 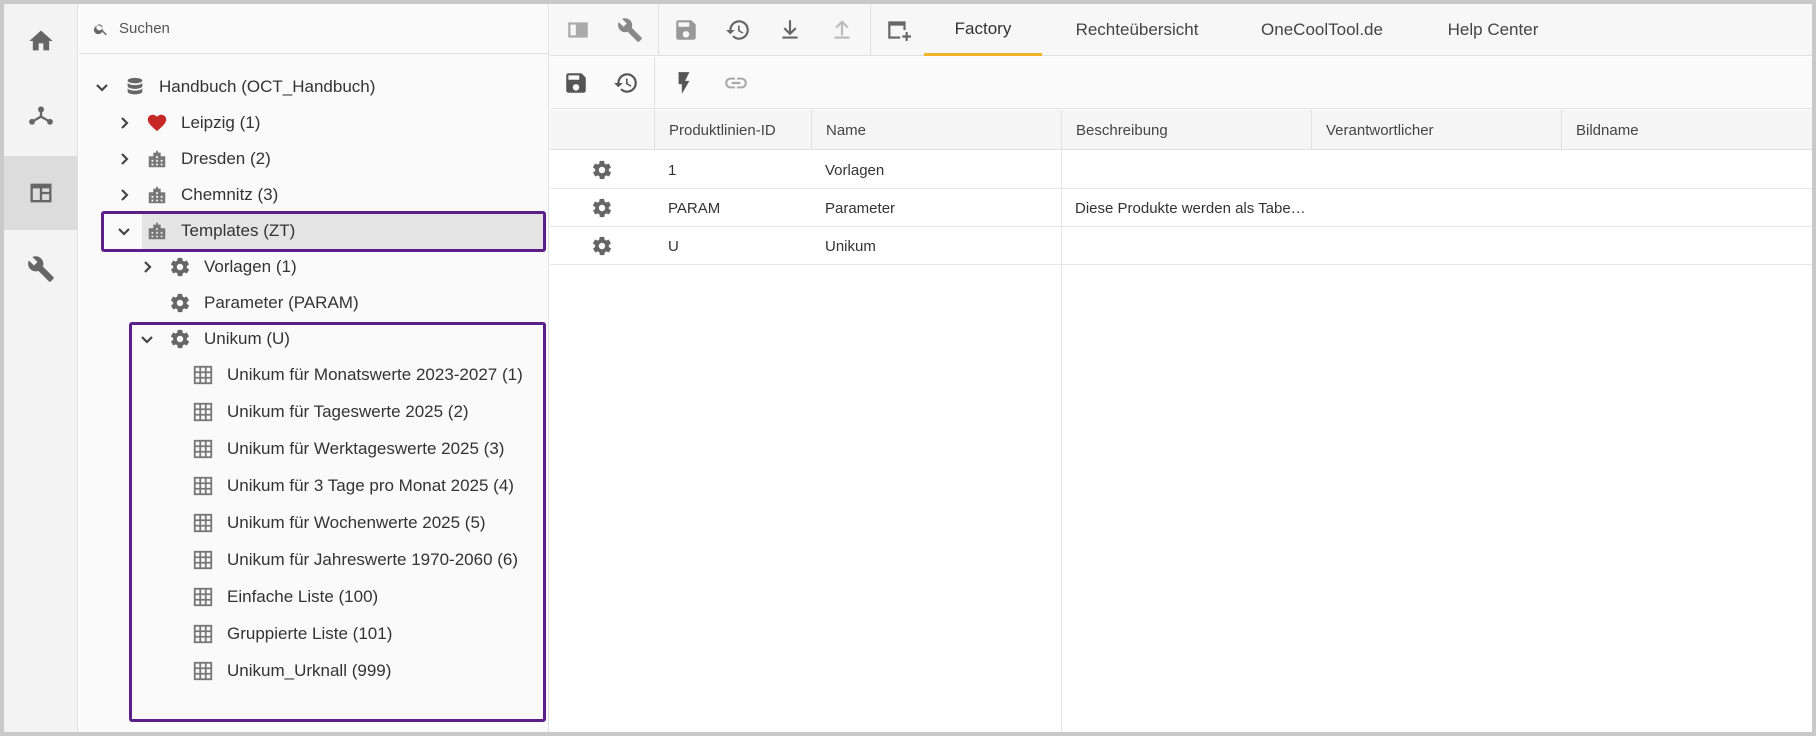 What do you see at coordinates (370, 485) in the screenshot?
I see `tree-node-label: Unikum für 3 Tage pro Monat 2025 (4)` at bounding box center [370, 485].